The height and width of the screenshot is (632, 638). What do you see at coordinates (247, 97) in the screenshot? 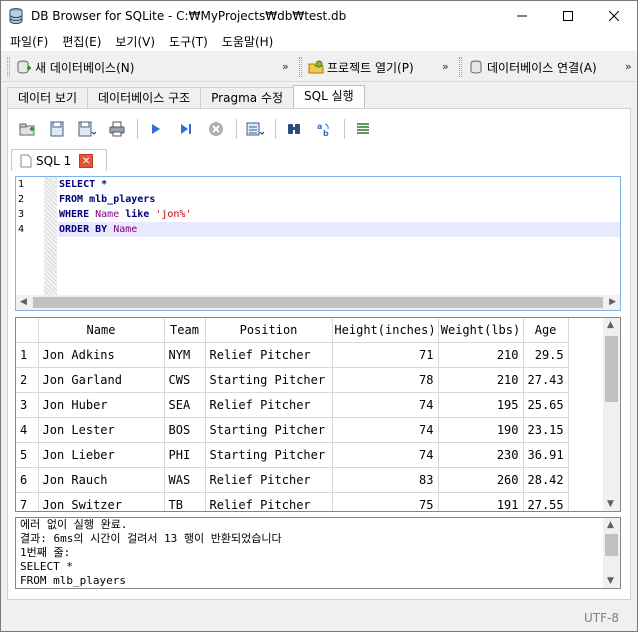
I see `tab-edit-pragmas: Pragma 수정` at bounding box center [247, 97].